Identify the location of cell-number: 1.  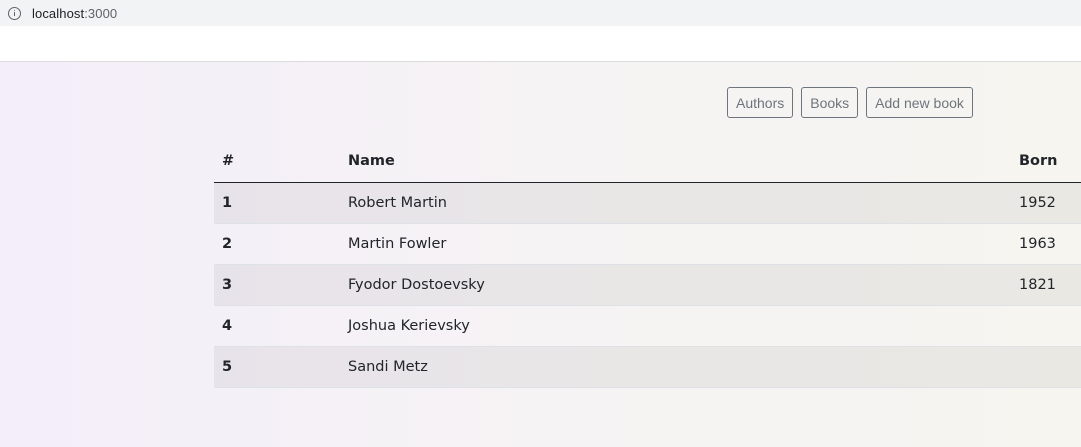
(281, 203).